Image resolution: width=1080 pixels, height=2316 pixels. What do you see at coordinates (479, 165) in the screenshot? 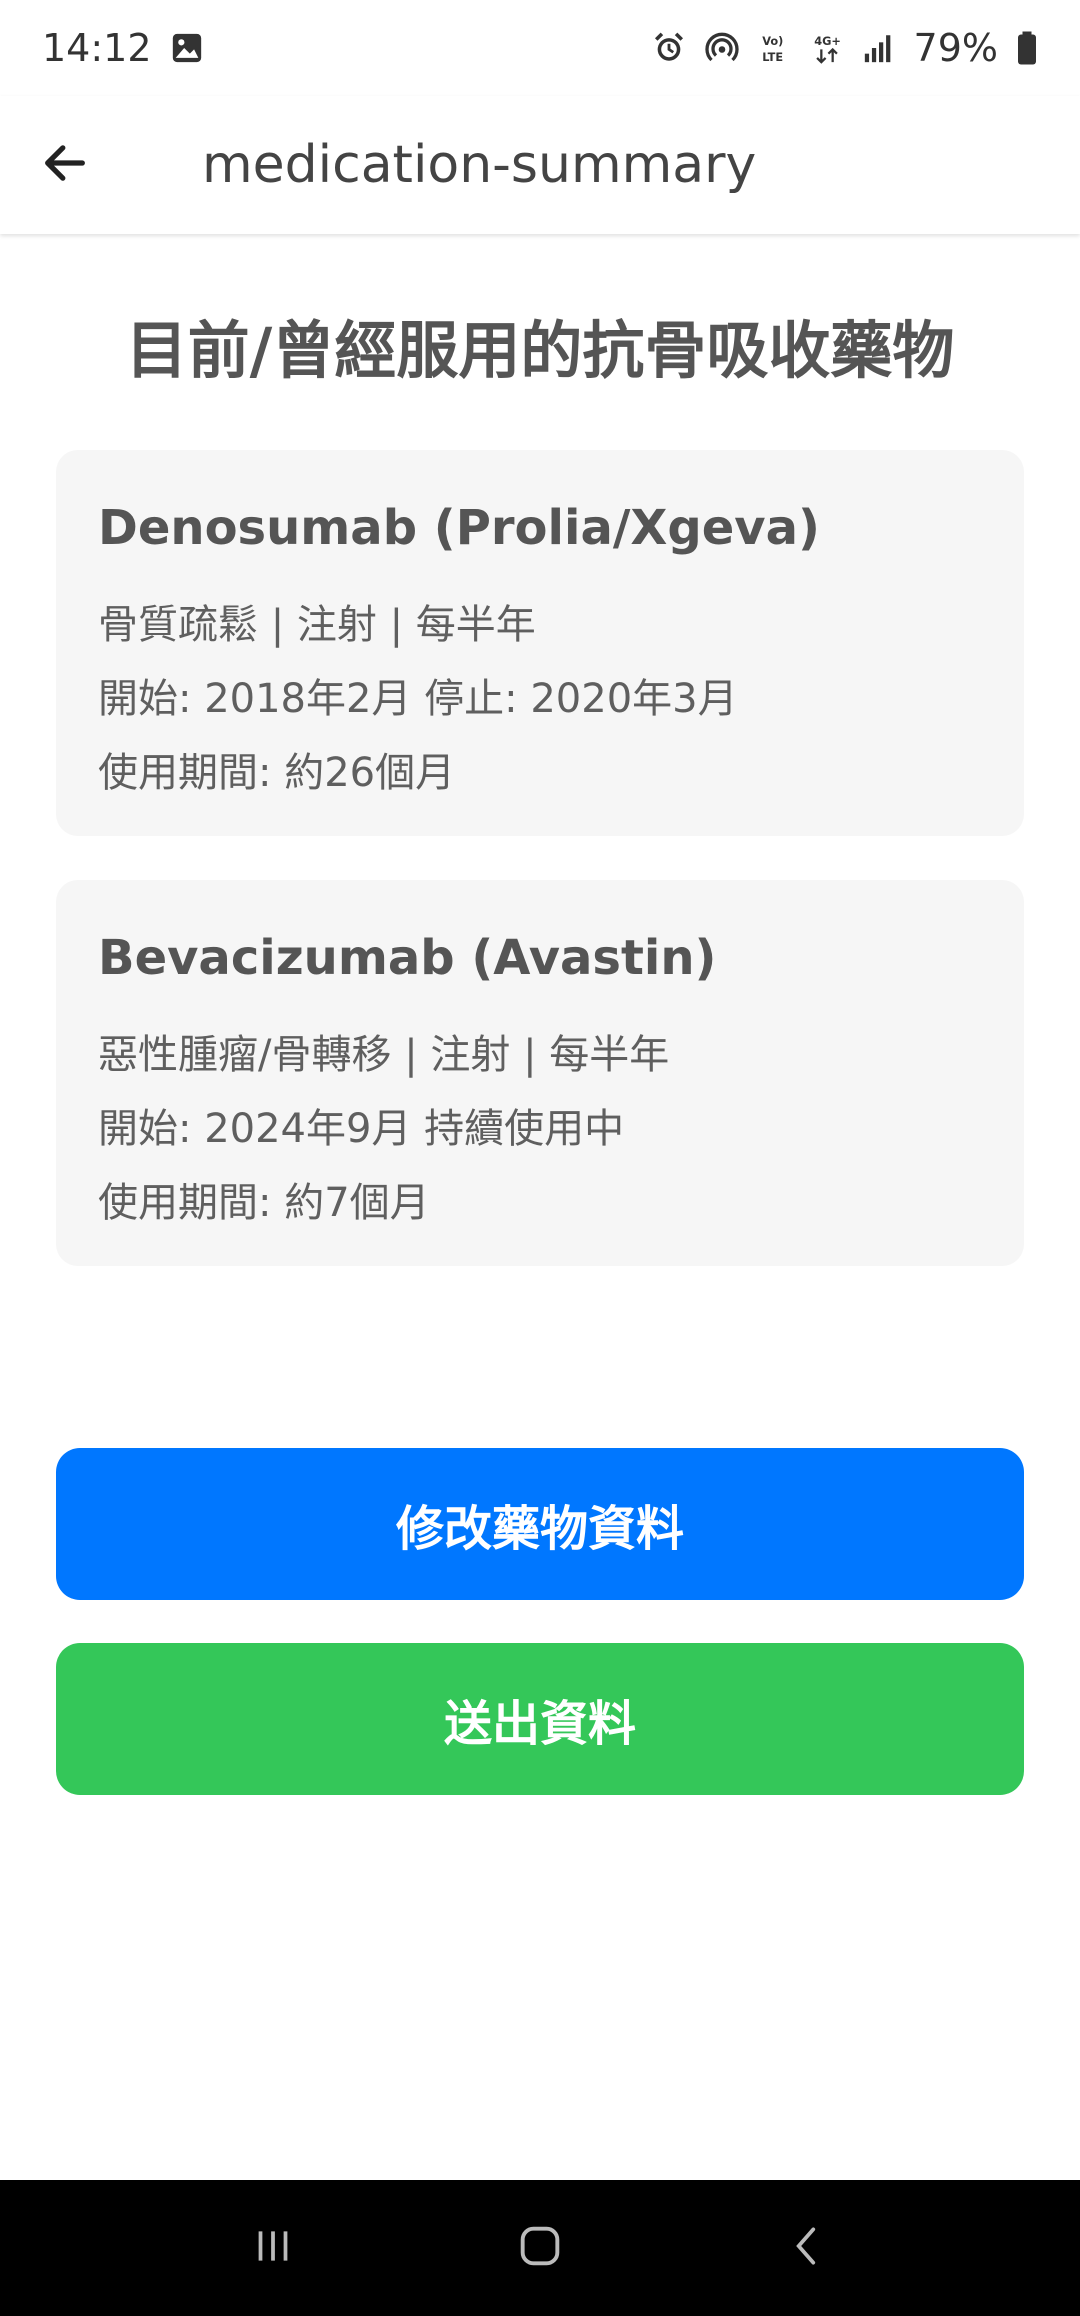
I see `app-bar-title: medication-summary` at bounding box center [479, 165].